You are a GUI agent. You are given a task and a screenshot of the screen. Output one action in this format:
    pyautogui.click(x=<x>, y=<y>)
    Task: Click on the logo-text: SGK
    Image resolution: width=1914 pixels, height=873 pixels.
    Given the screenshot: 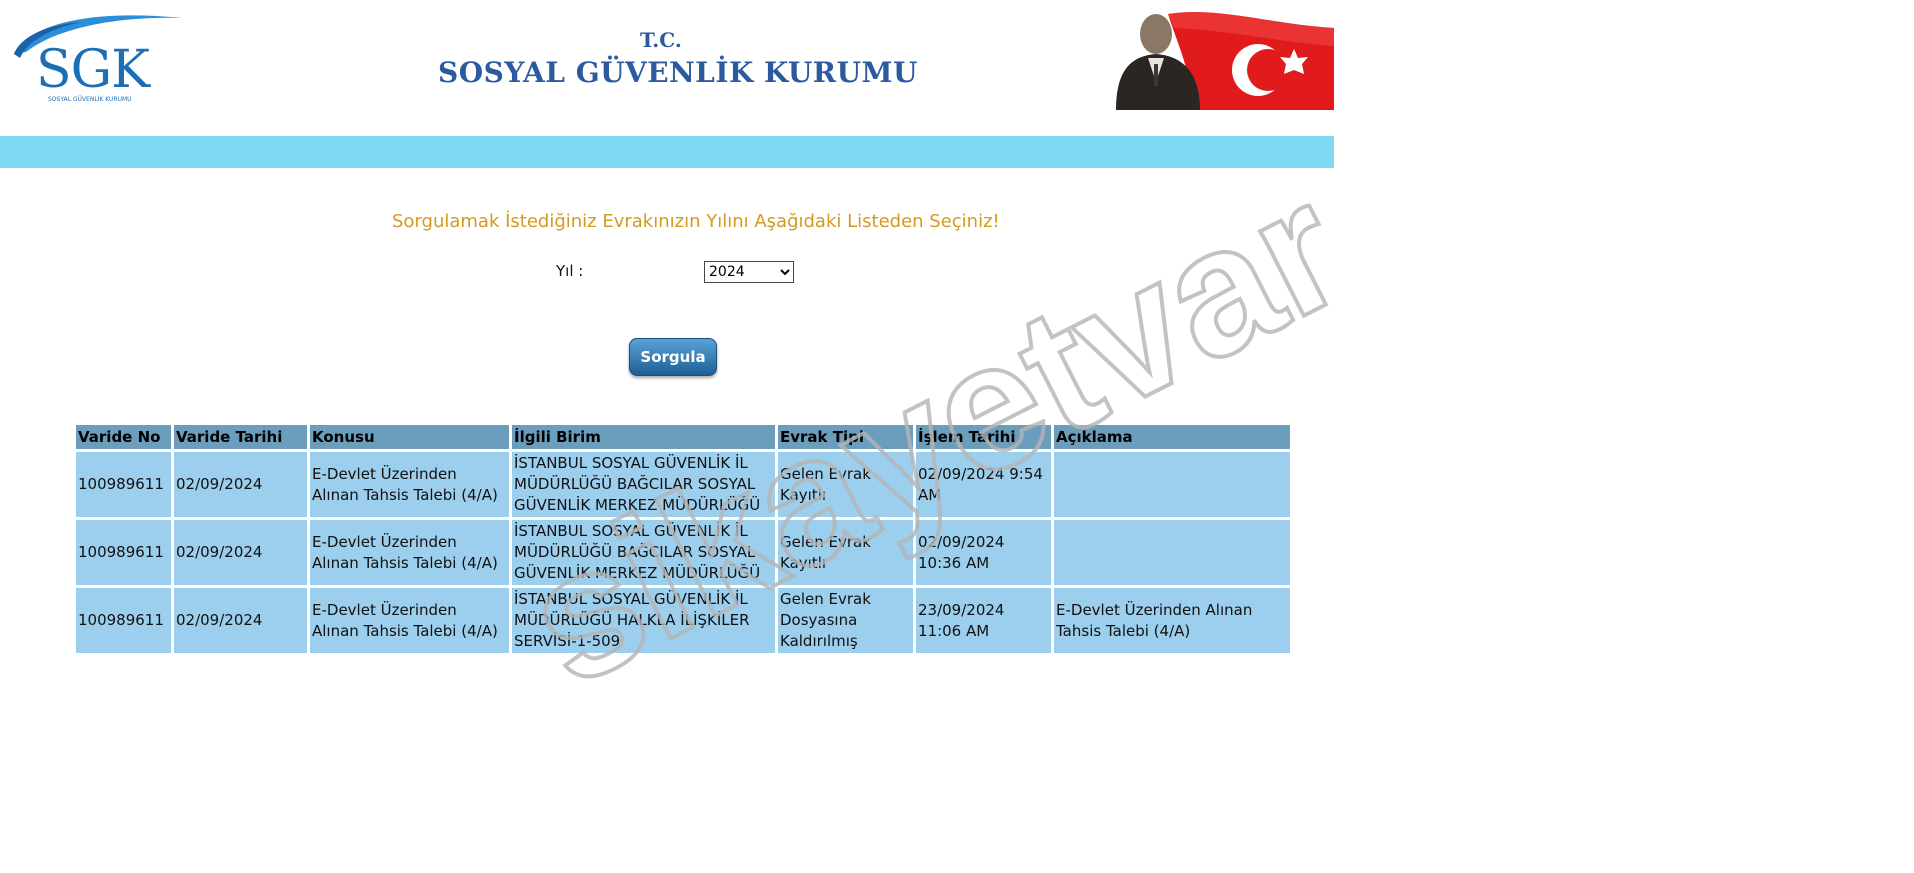 What is the action you would take?
    pyautogui.click(x=93, y=70)
    